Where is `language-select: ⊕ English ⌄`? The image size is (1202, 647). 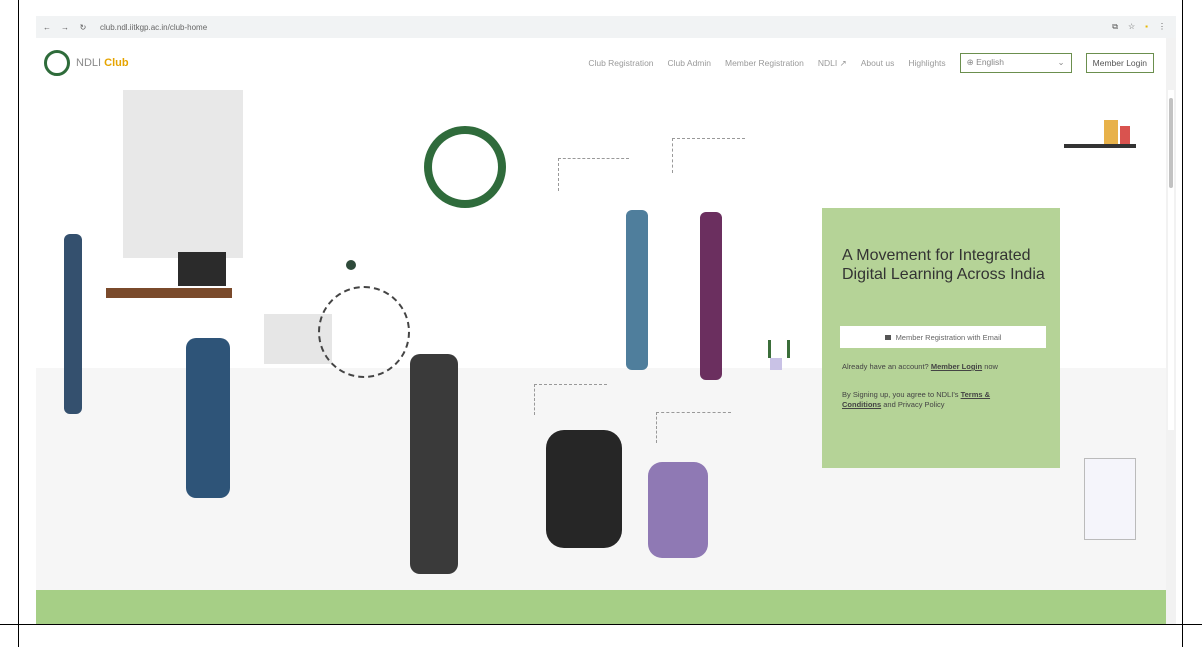 language-select: ⊕ English ⌄ is located at coordinates (1015, 63).